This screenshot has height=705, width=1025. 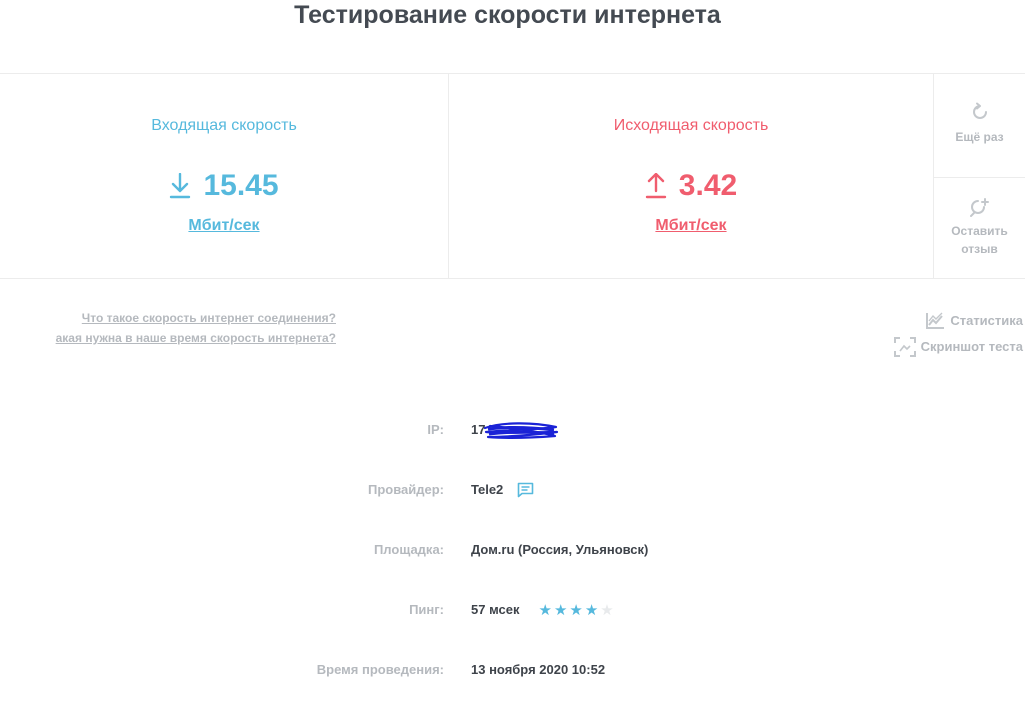 I want to click on site-label: Площадка:, so click(x=408, y=549).